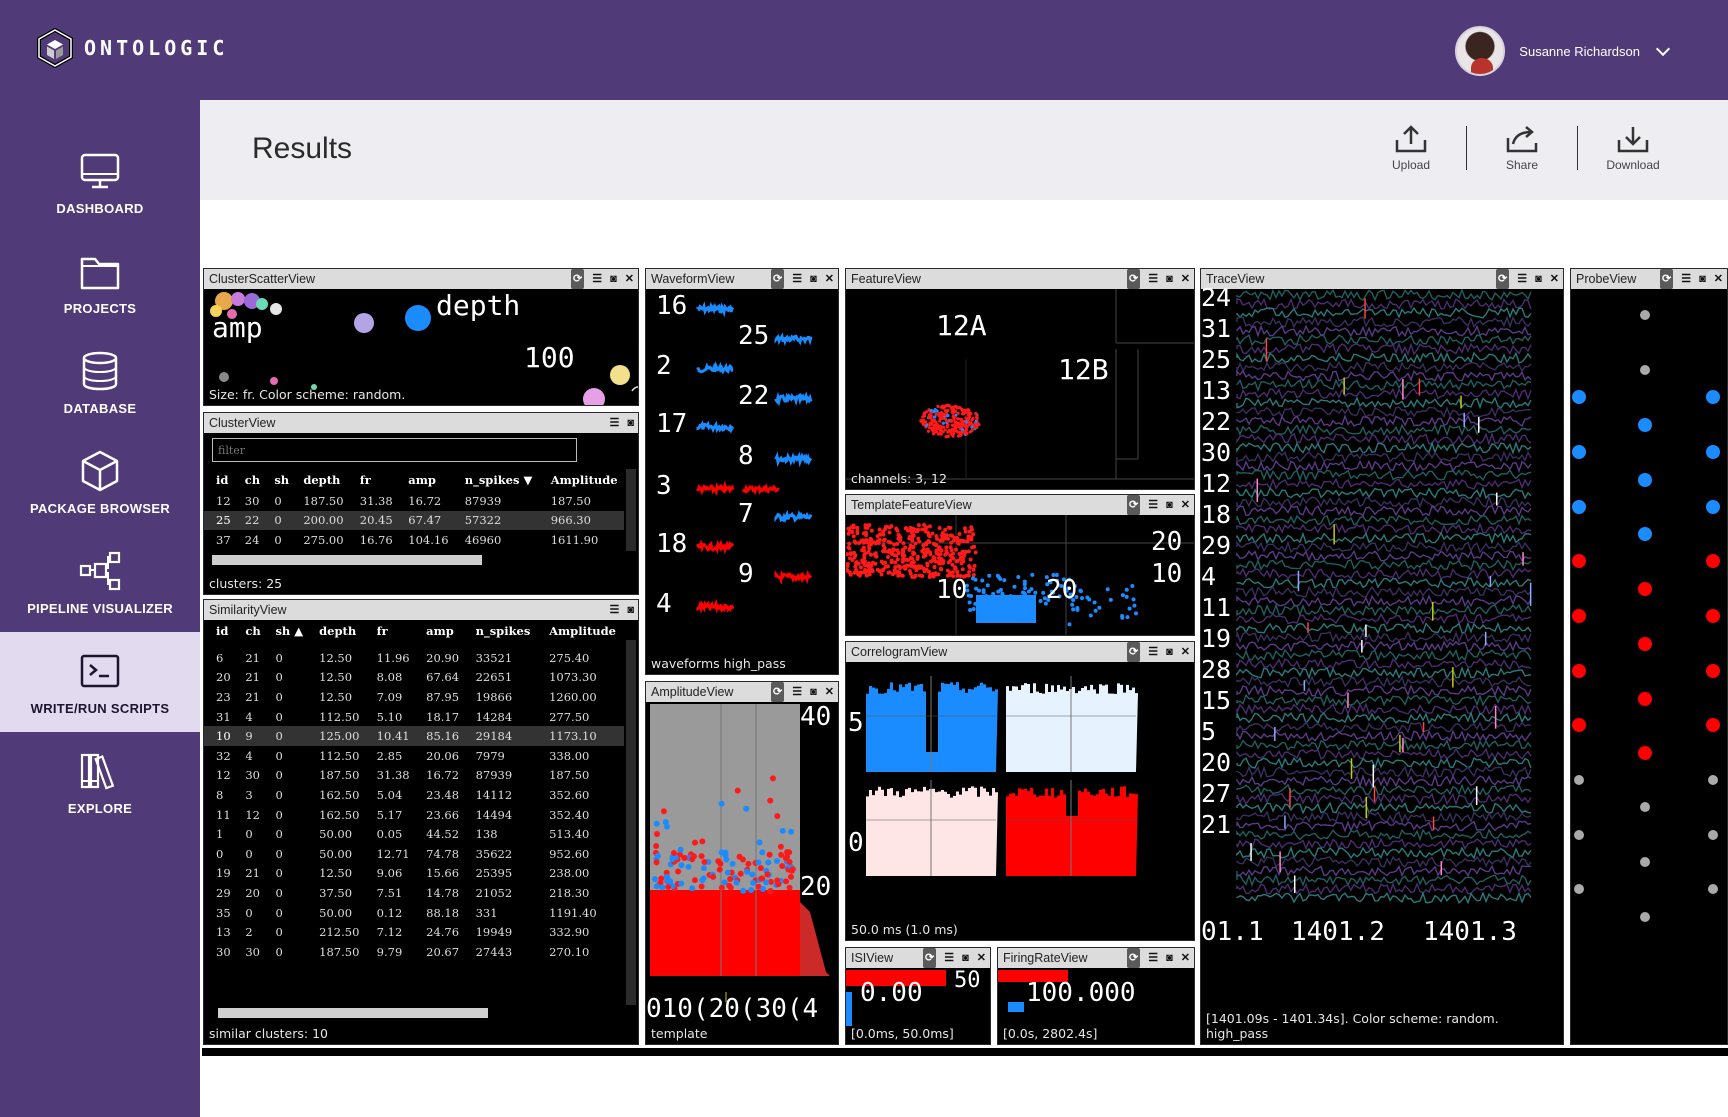 The width and height of the screenshot is (1728, 1117). Describe the element at coordinates (414, 913) in the screenshot. I see `table-row: 35 0 0 50.00 0.12 88.18 331 1191.40` at that location.